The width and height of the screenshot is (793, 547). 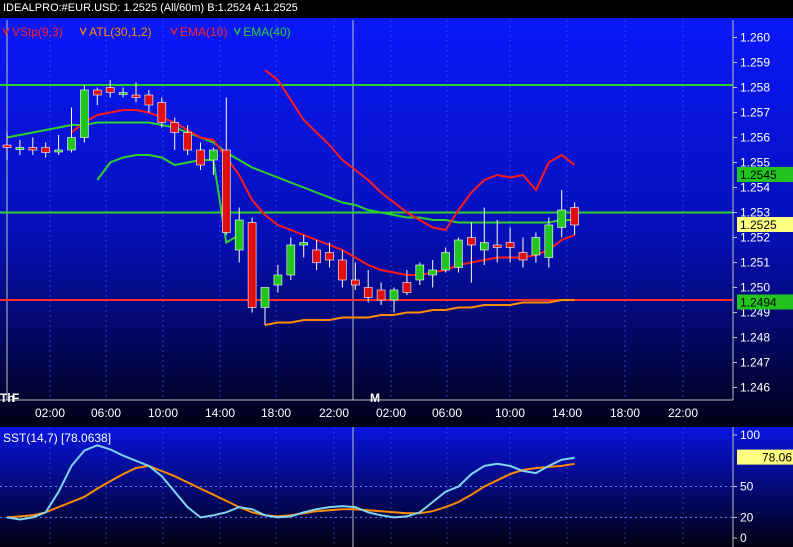 What do you see at coordinates (755, 238) in the screenshot?
I see `y-tick-label: 1.252` at bounding box center [755, 238].